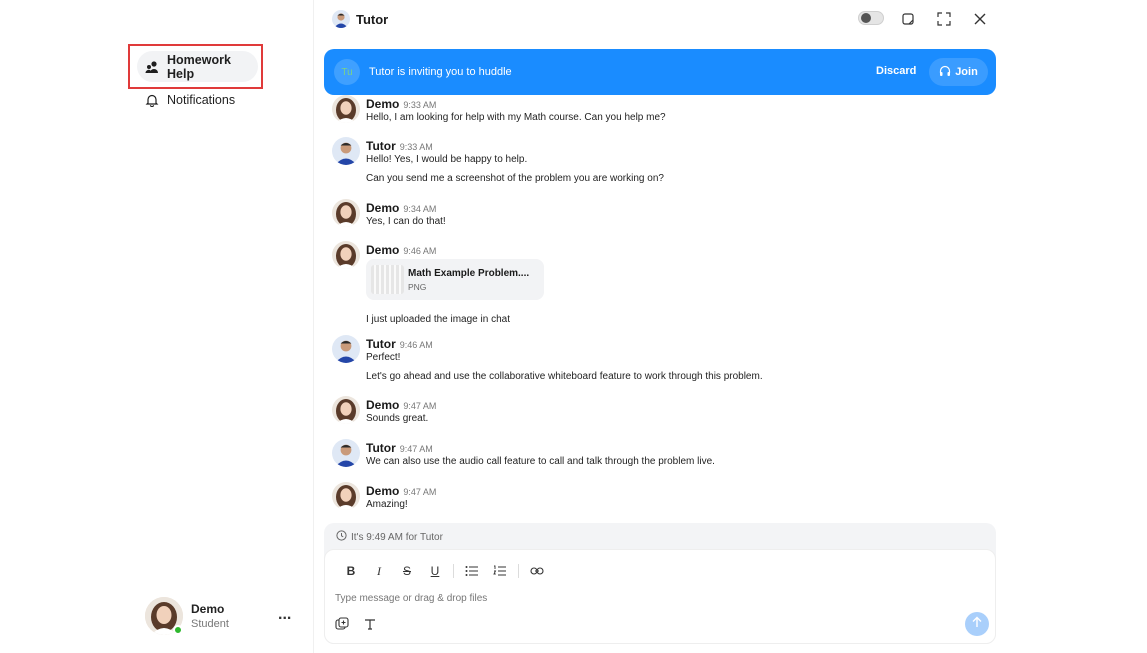 This screenshot has height=653, width=1147. What do you see at coordinates (379, 571) in the screenshot?
I see `italic-icon: I` at bounding box center [379, 571].